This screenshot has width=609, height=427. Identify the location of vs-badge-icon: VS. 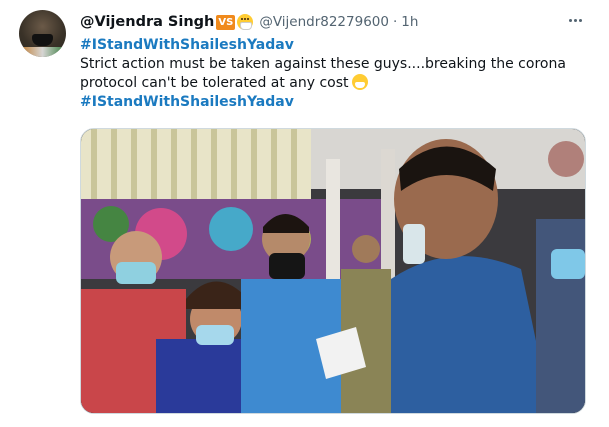
(226, 22).